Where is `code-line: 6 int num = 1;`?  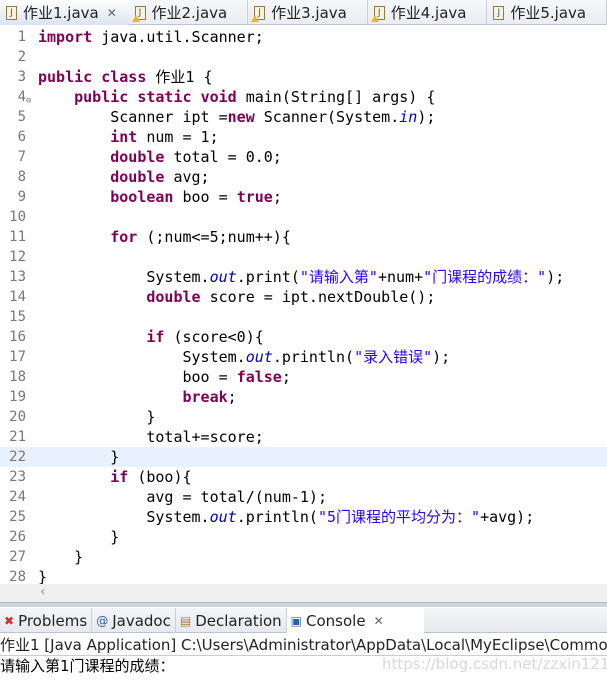
code-line: 6 int num = 1; is located at coordinates (303, 137).